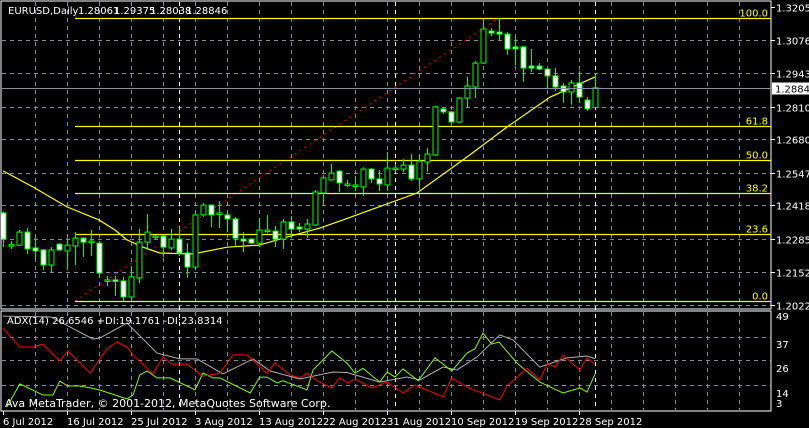  What do you see at coordinates (115, 321) in the screenshot?
I see `adx-label: ADX(14) 26.6546 +DI:19.1761 -DI:23.8314` at bounding box center [115, 321].